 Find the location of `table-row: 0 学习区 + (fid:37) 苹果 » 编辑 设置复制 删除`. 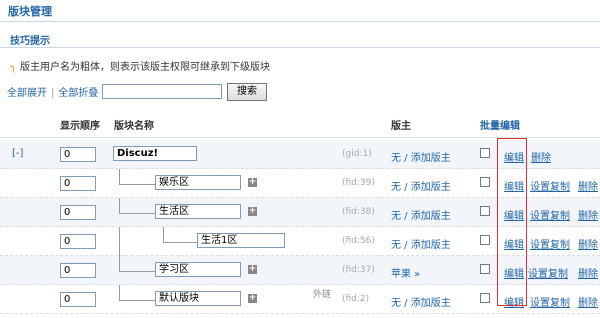

table-row: 0 学习区 + (fid:37) 苹果 » 编辑 设置复制 删除 is located at coordinates (300, 270).